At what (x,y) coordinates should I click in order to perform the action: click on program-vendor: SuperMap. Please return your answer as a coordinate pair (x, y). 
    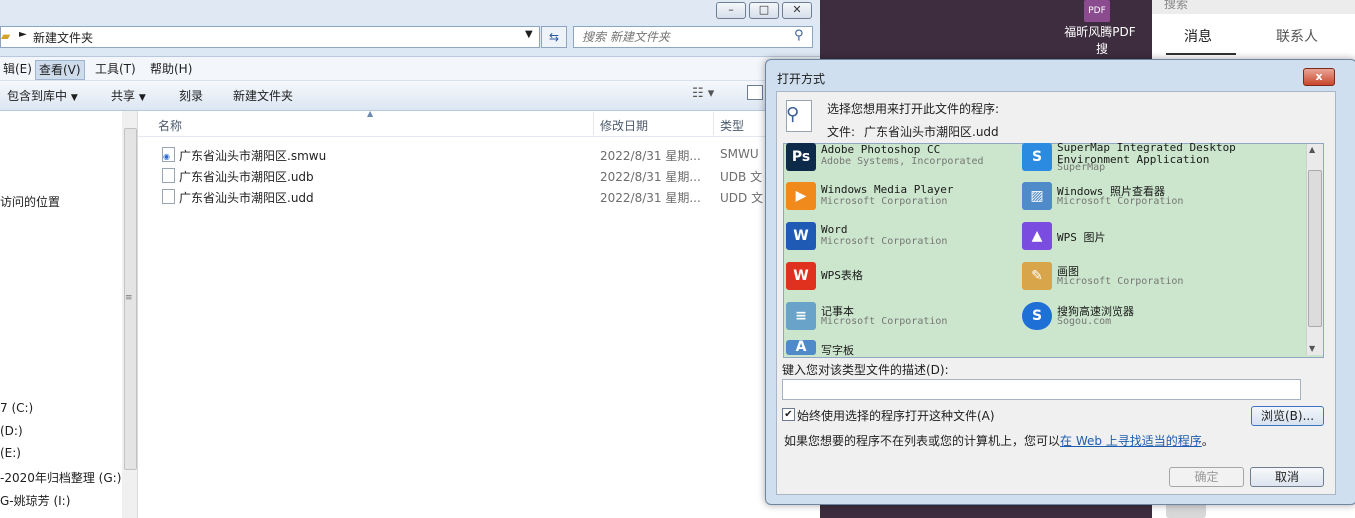
    Looking at the image, I should click on (1081, 167).